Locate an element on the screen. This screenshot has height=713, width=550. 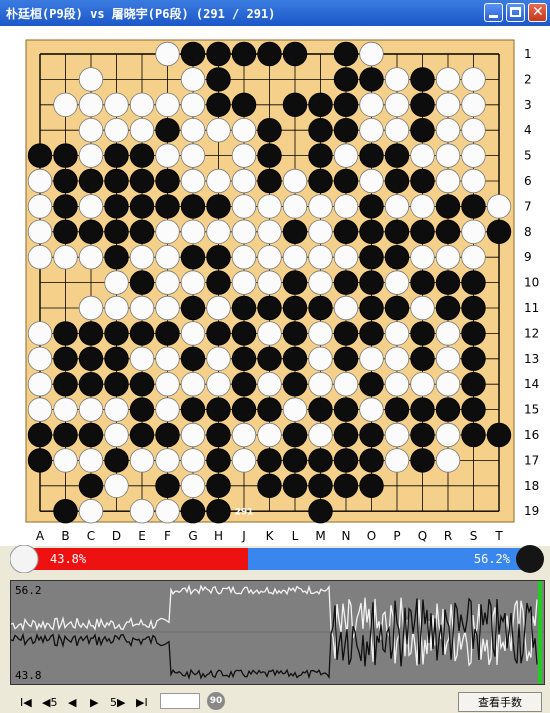
first-move-button: I◀ is located at coordinates (26, 702).